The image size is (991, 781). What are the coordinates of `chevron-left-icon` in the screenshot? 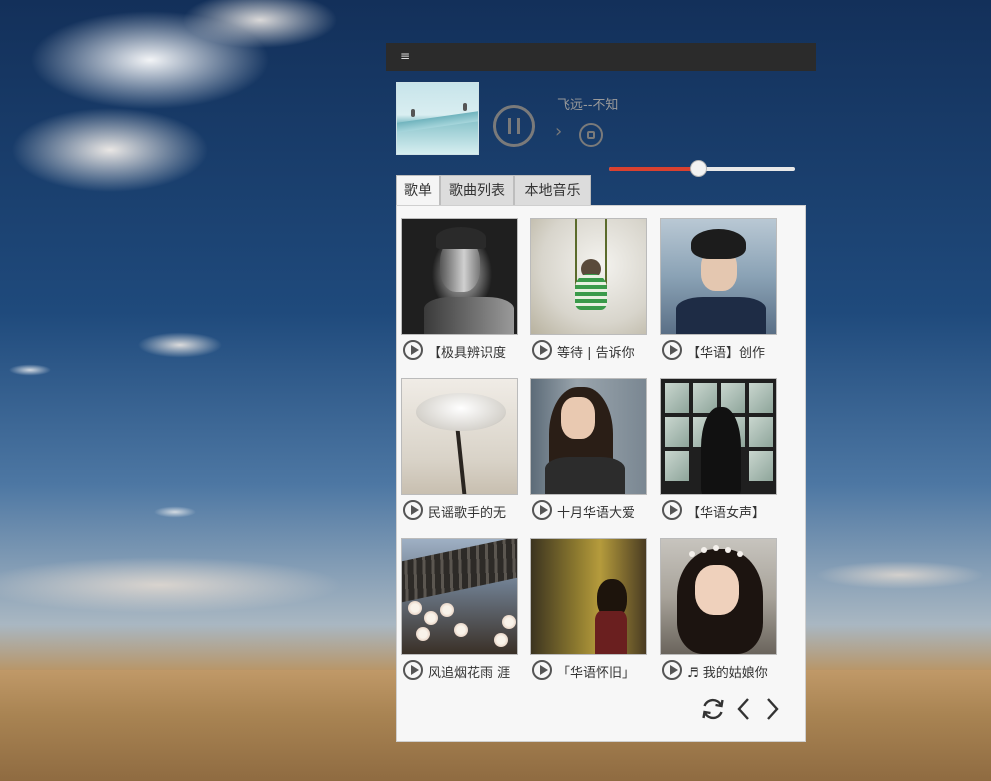 It's located at (744, 709).